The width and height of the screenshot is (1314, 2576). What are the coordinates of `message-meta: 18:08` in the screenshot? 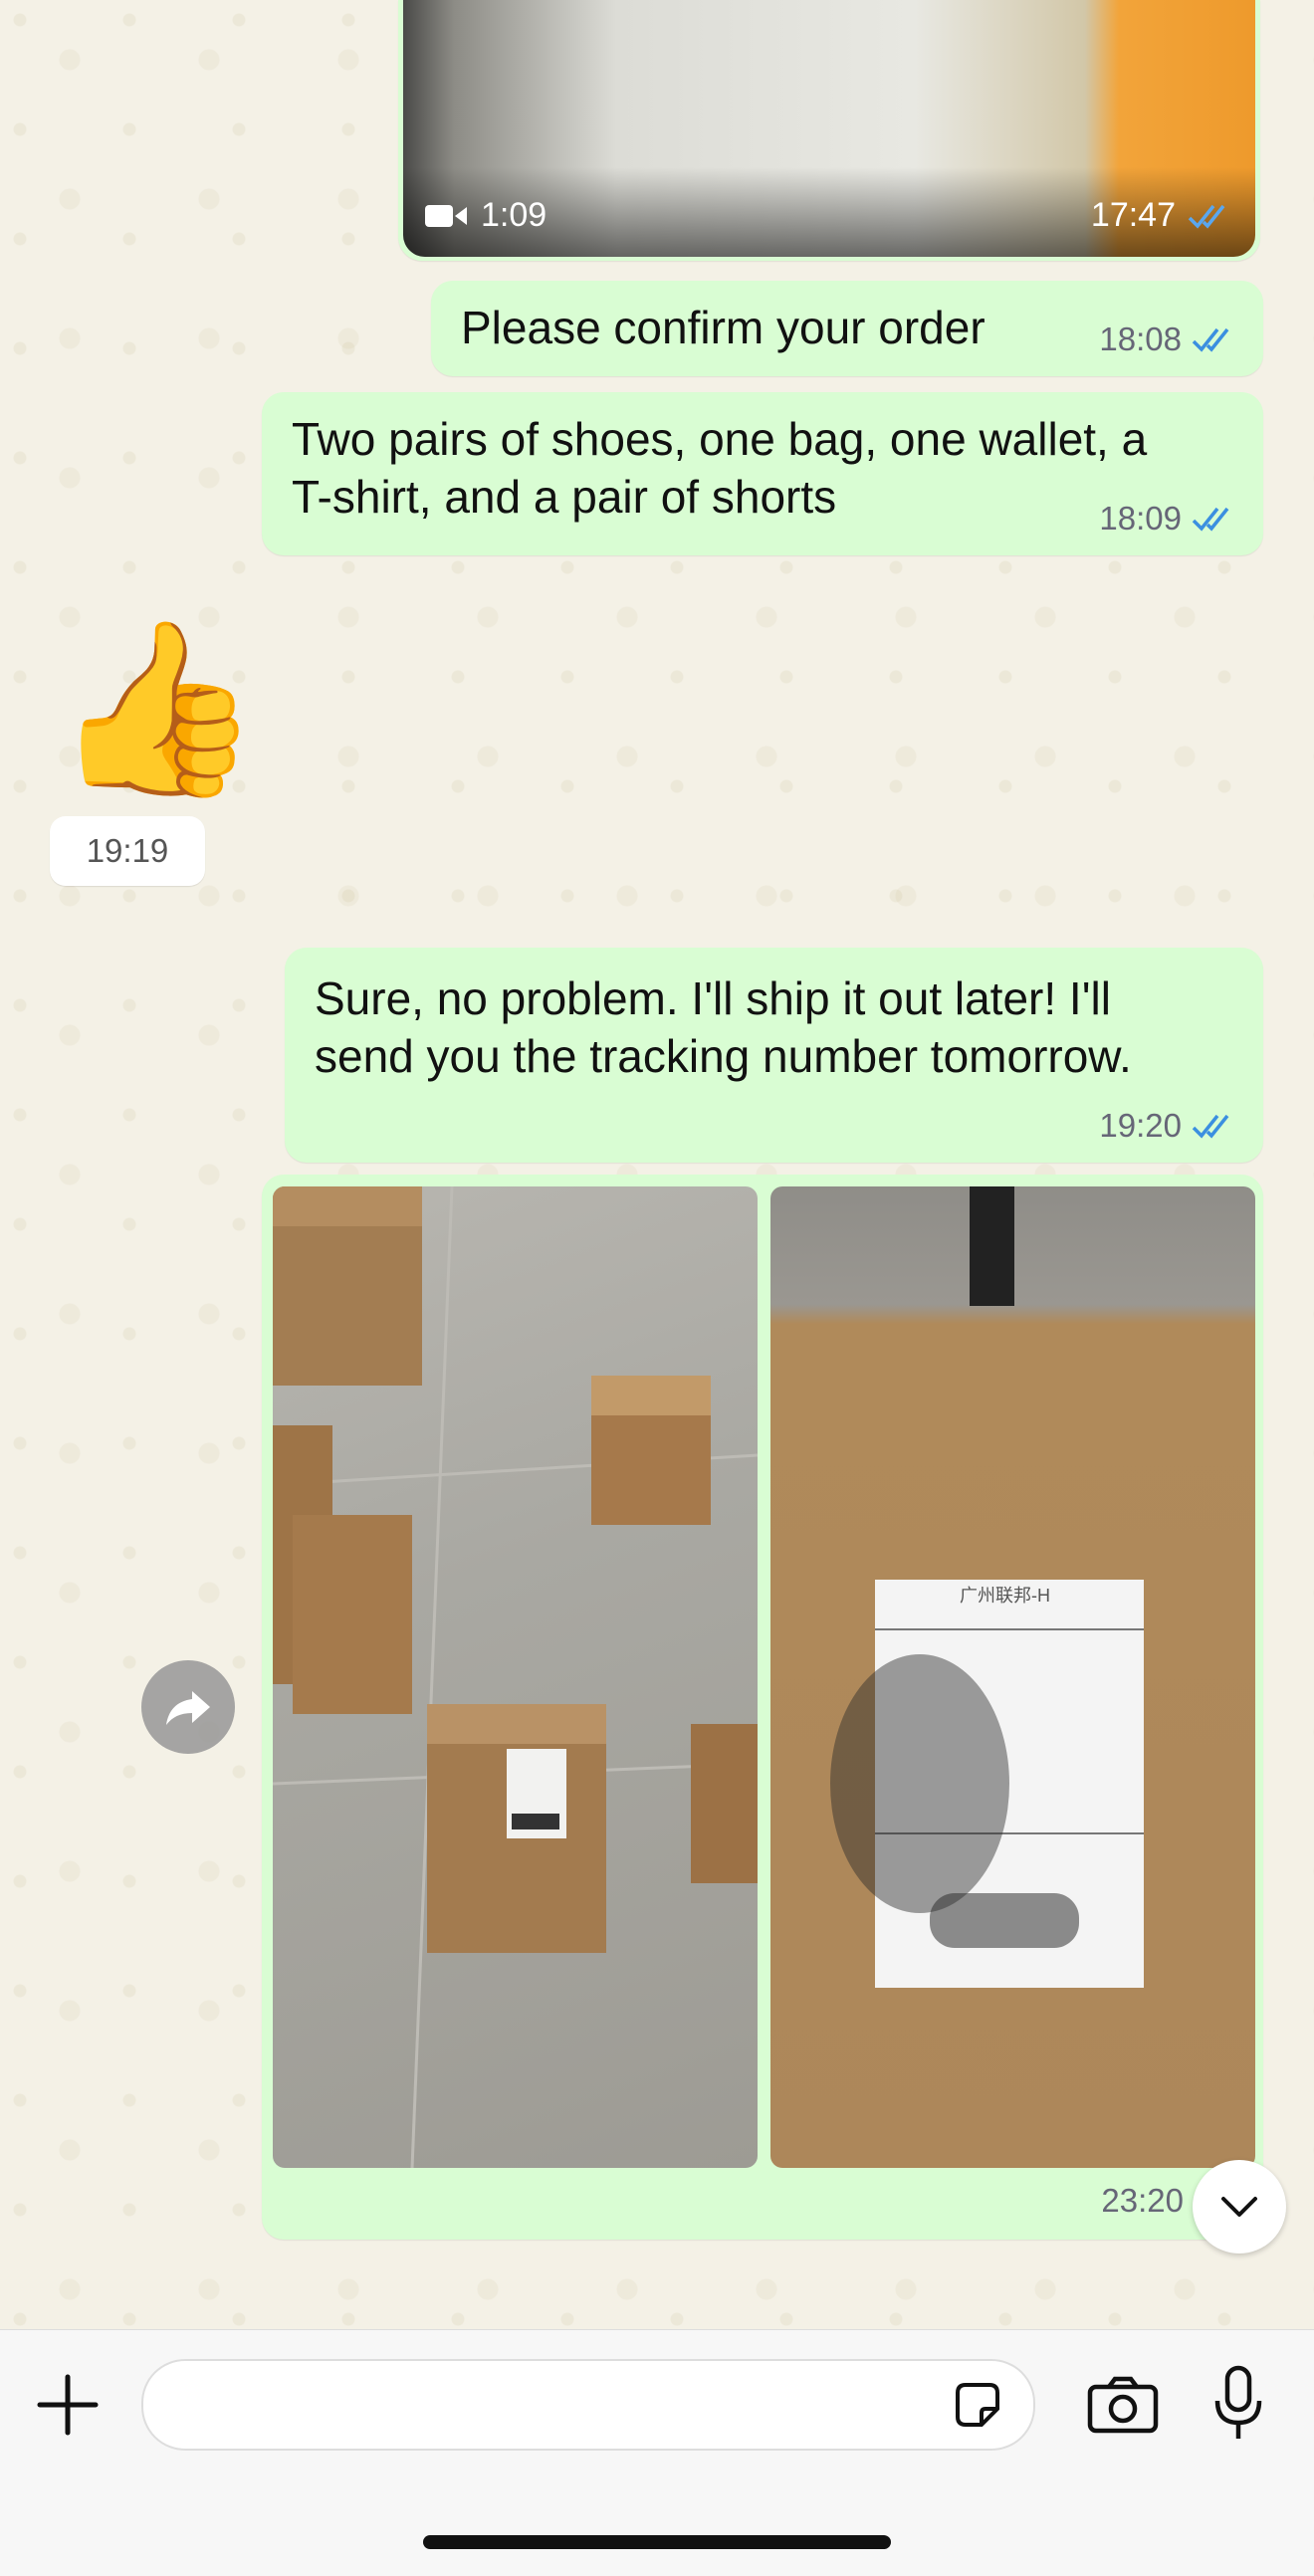 It's located at (1169, 339).